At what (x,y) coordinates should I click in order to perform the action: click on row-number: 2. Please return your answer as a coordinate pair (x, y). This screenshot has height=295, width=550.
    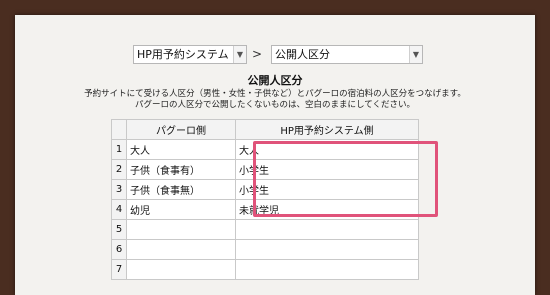
    Looking at the image, I should click on (119, 169).